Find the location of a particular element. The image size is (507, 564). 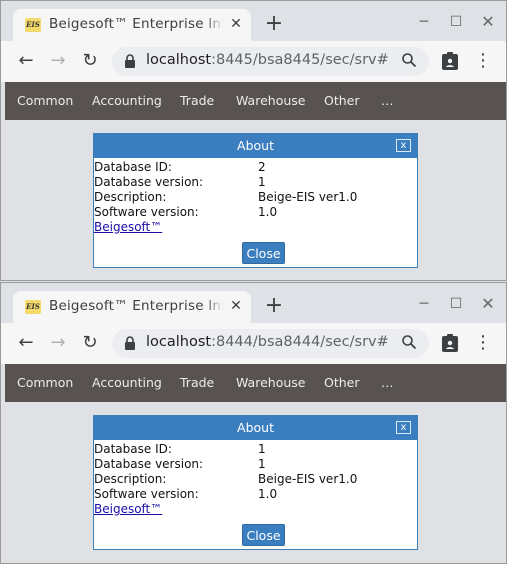

address-bar: localhost:8444/bsa8444/sec/srv# is located at coordinates (270, 343).